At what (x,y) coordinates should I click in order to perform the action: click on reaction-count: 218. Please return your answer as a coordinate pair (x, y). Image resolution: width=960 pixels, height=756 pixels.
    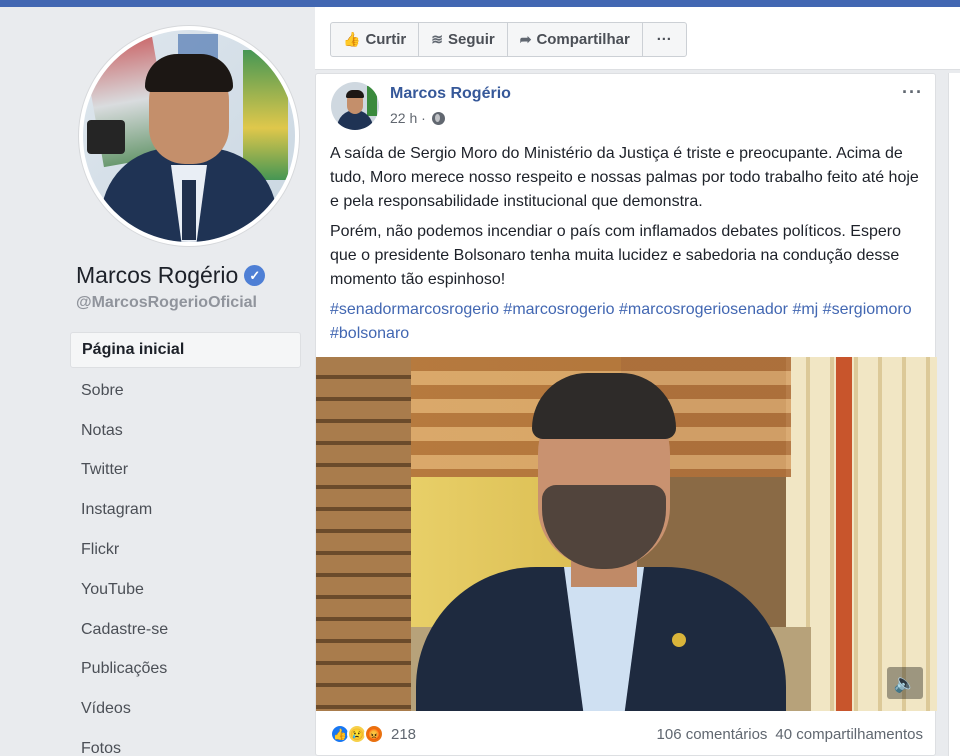
    Looking at the image, I should click on (403, 734).